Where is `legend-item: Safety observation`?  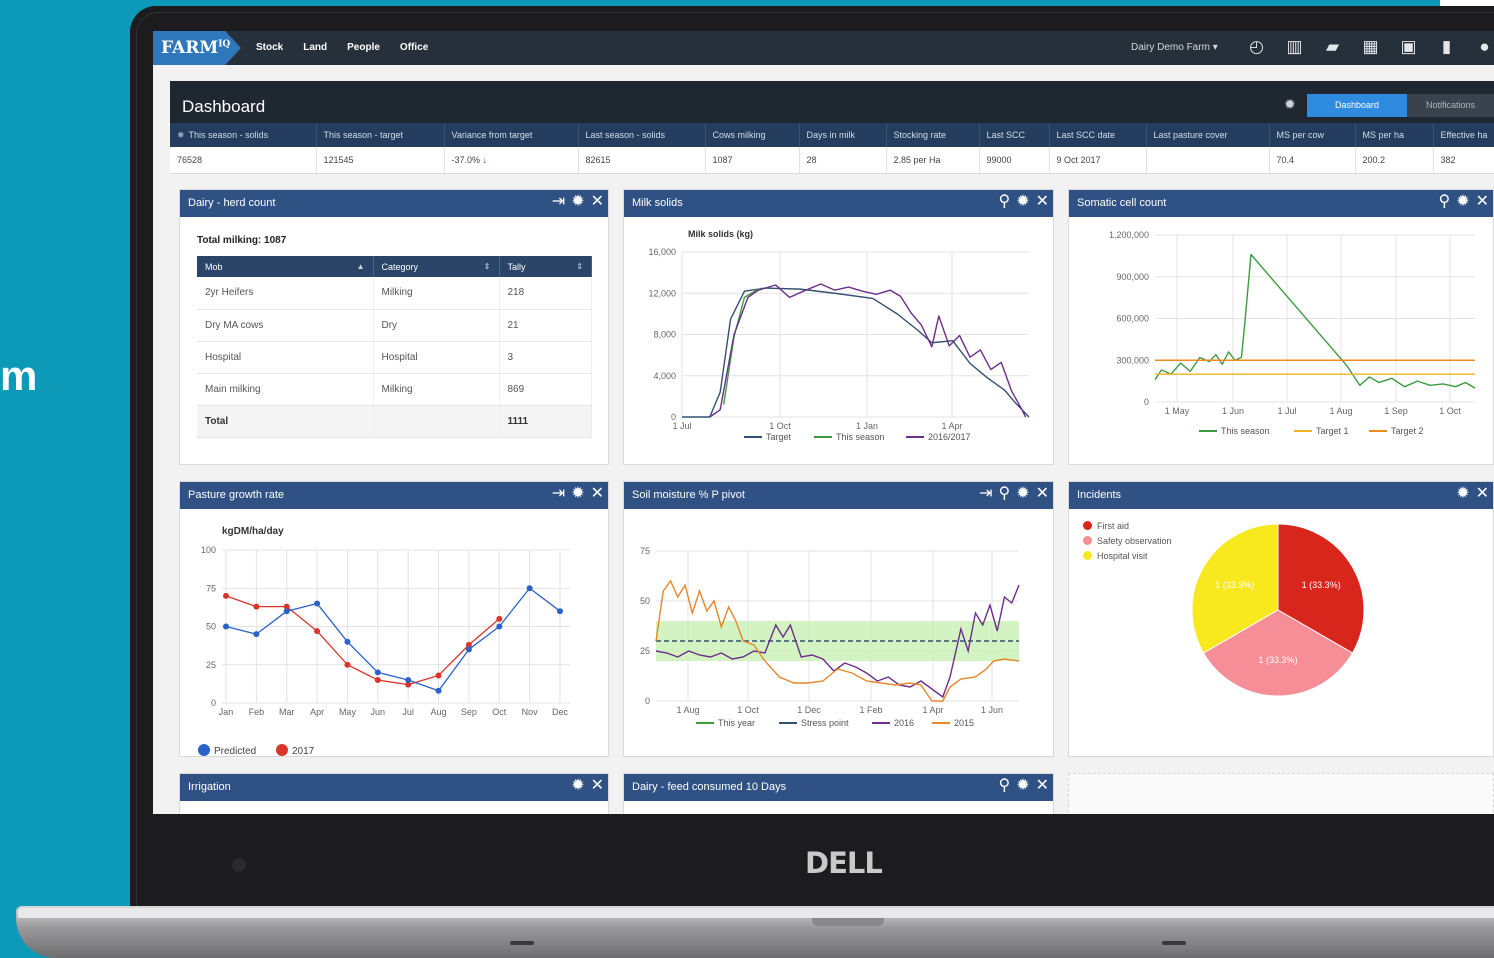
legend-item: Safety observation is located at coordinates (1127, 541).